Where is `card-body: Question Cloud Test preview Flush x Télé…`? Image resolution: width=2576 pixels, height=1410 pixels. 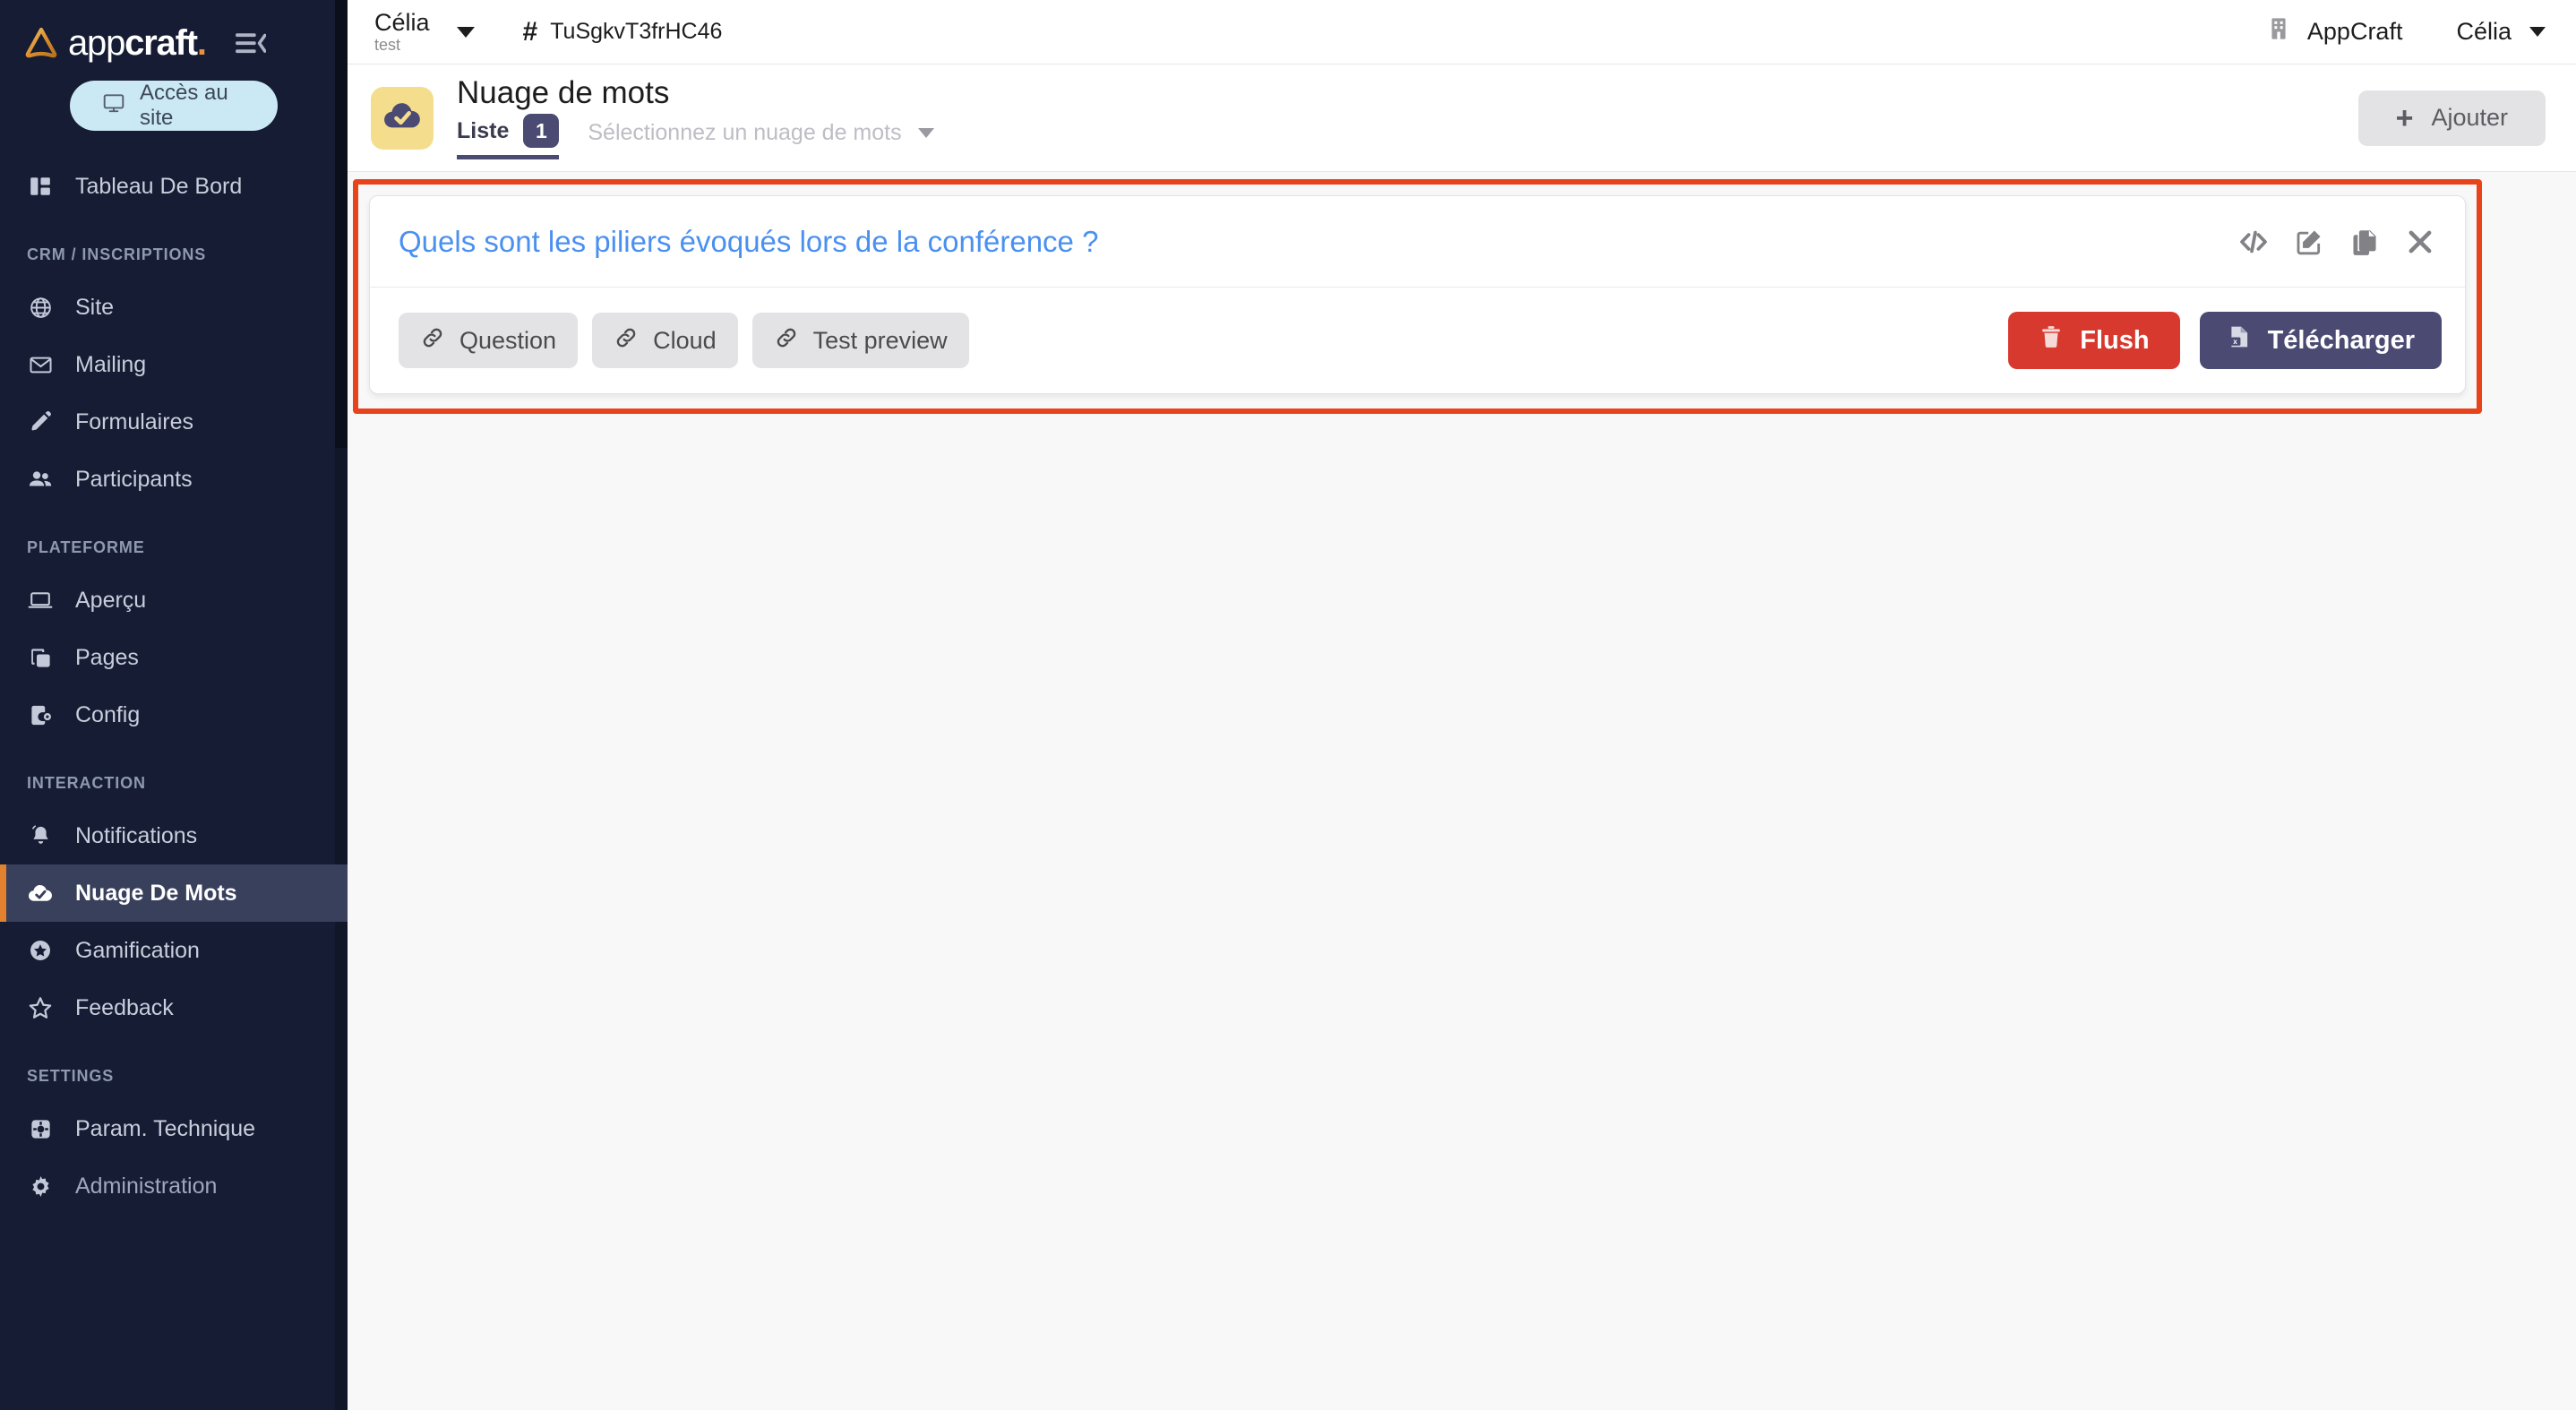
card-body: Question Cloud Test preview Flush x Télé… is located at coordinates (1417, 340).